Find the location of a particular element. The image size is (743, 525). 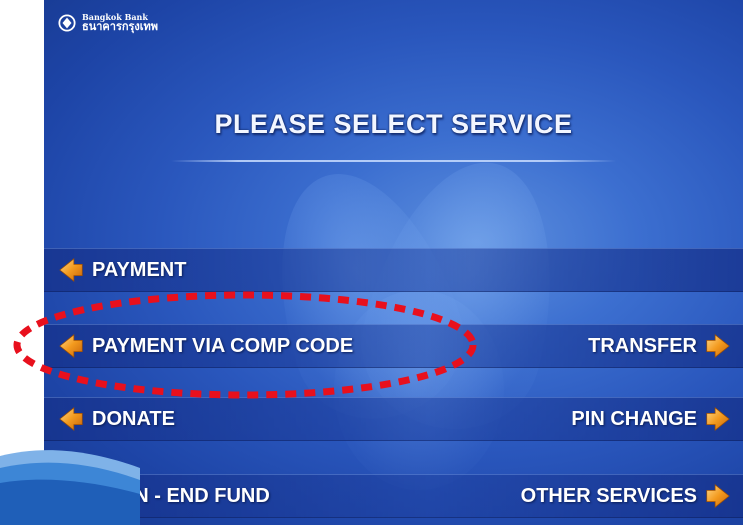

pin-change-label: PIN CHANGE is located at coordinates (634, 418).